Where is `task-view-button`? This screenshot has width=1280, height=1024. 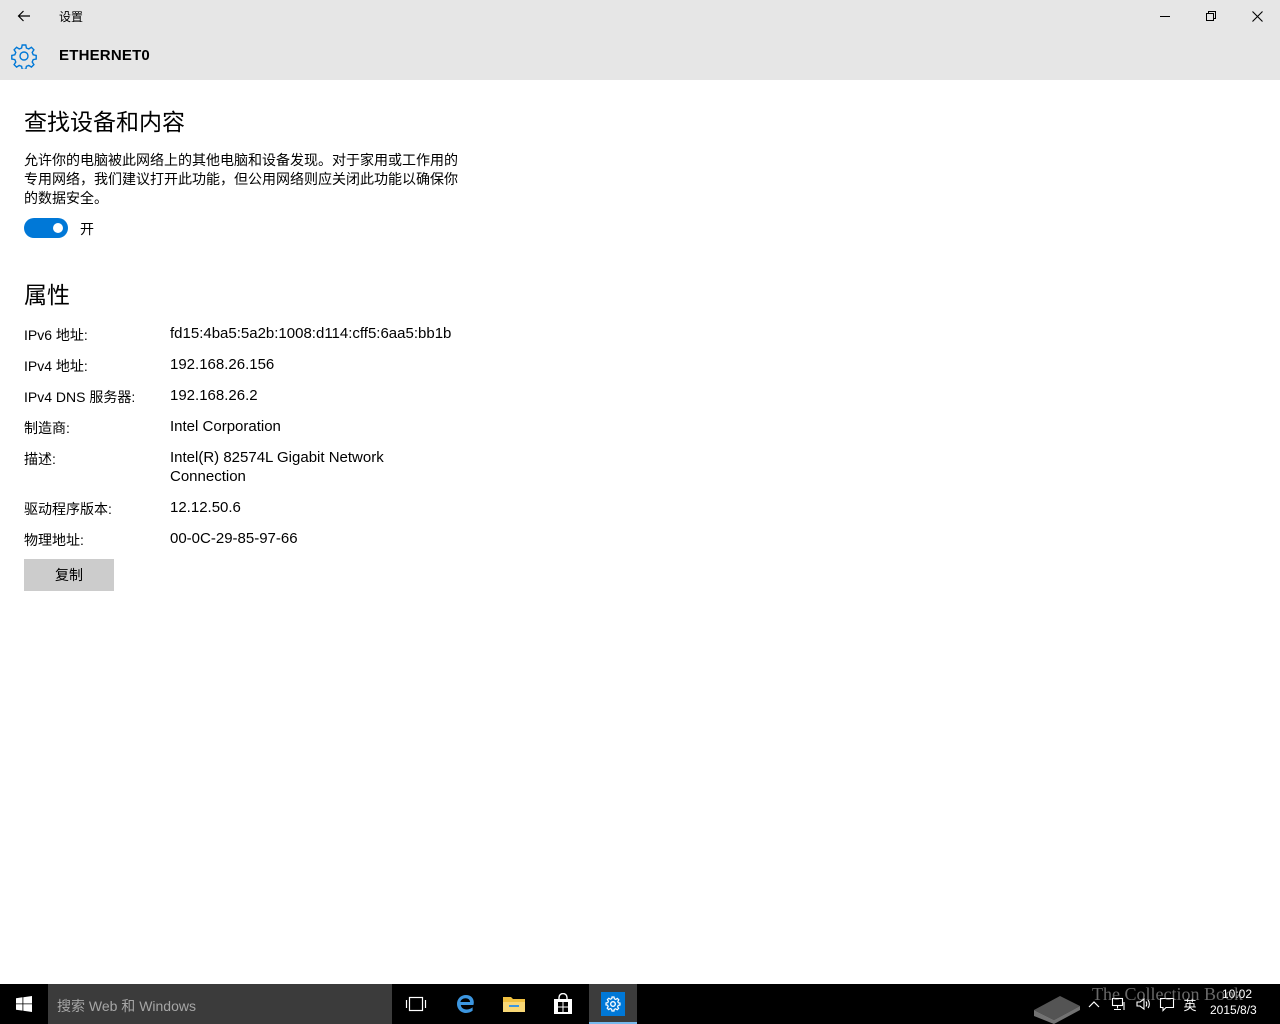
task-view-button is located at coordinates (416, 1004).